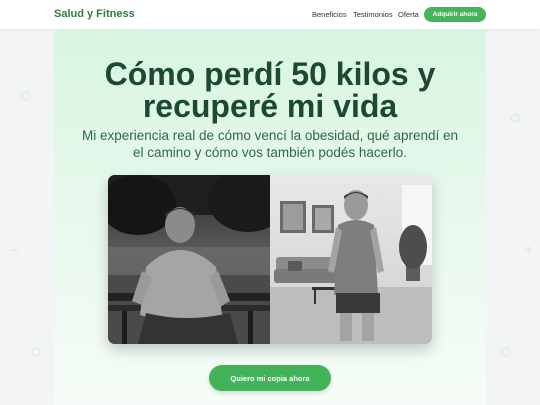 The width and height of the screenshot is (540, 405). I want to click on before-photo, so click(198, 259).